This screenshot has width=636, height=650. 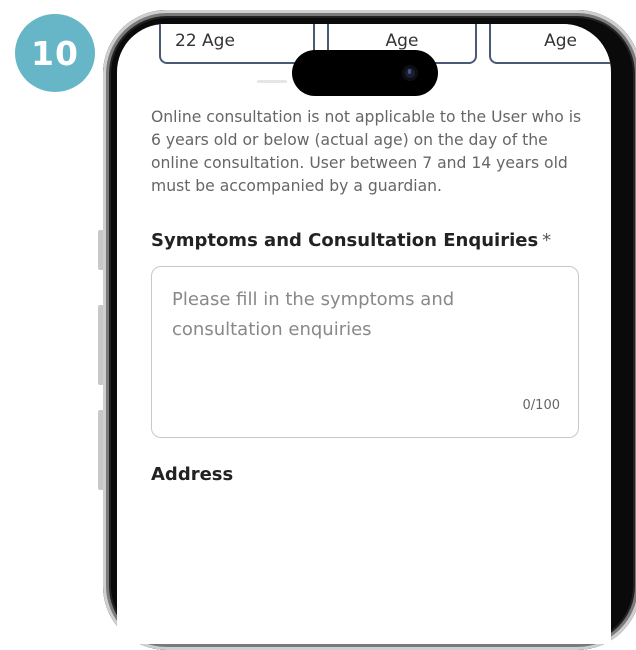 What do you see at coordinates (237, 44) in the screenshot?
I see `age-option: 22 Age` at bounding box center [237, 44].